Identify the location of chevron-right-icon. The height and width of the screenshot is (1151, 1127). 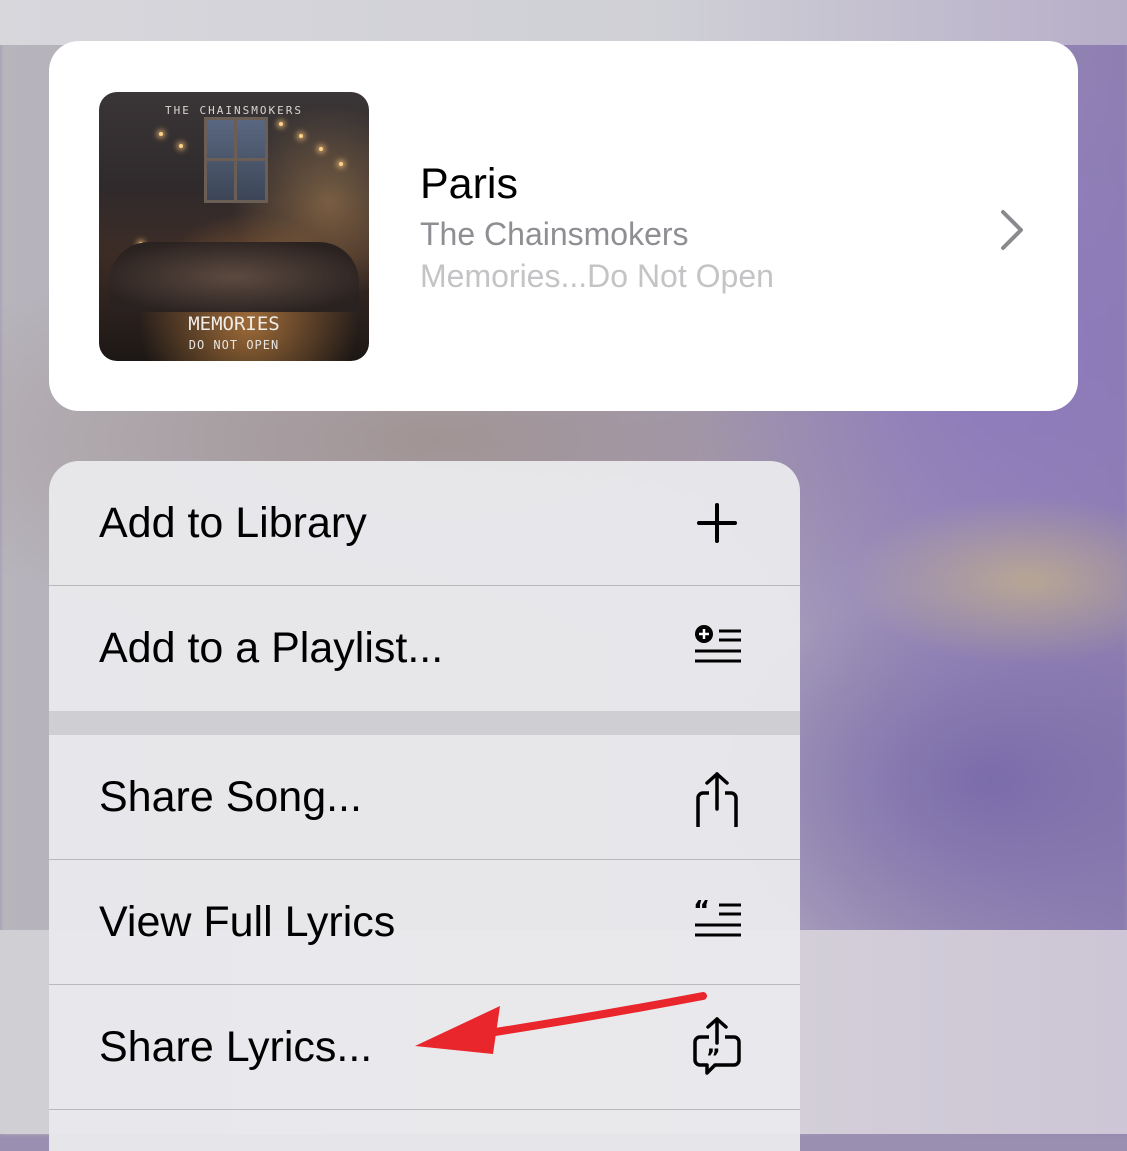
(1013, 230).